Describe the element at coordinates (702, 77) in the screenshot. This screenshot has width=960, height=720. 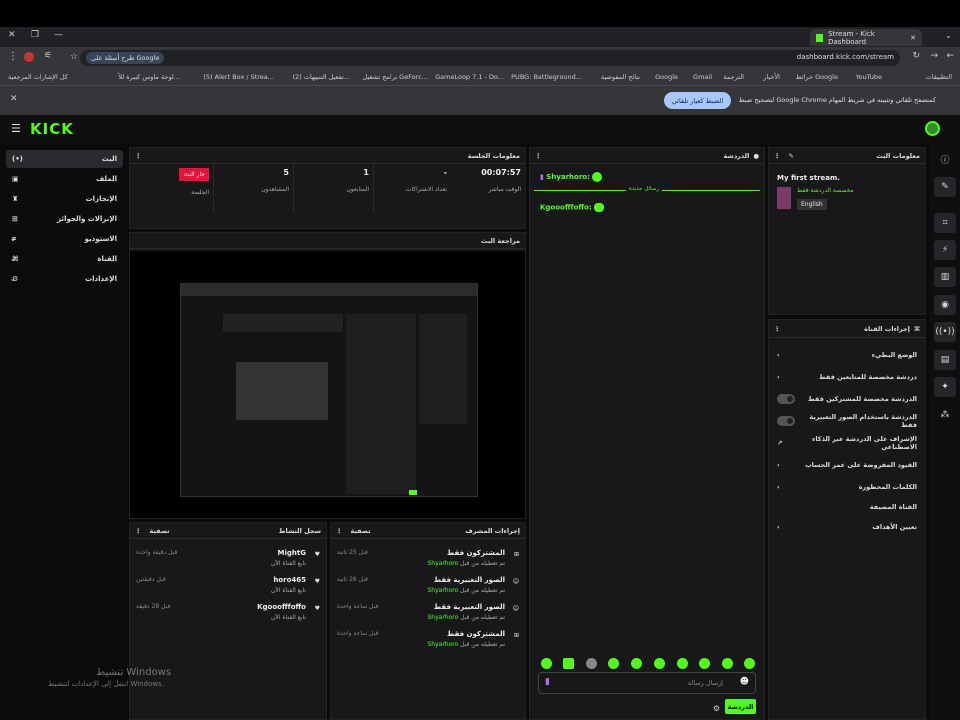
I see `bookmark-gmail: Gmail` at that location.